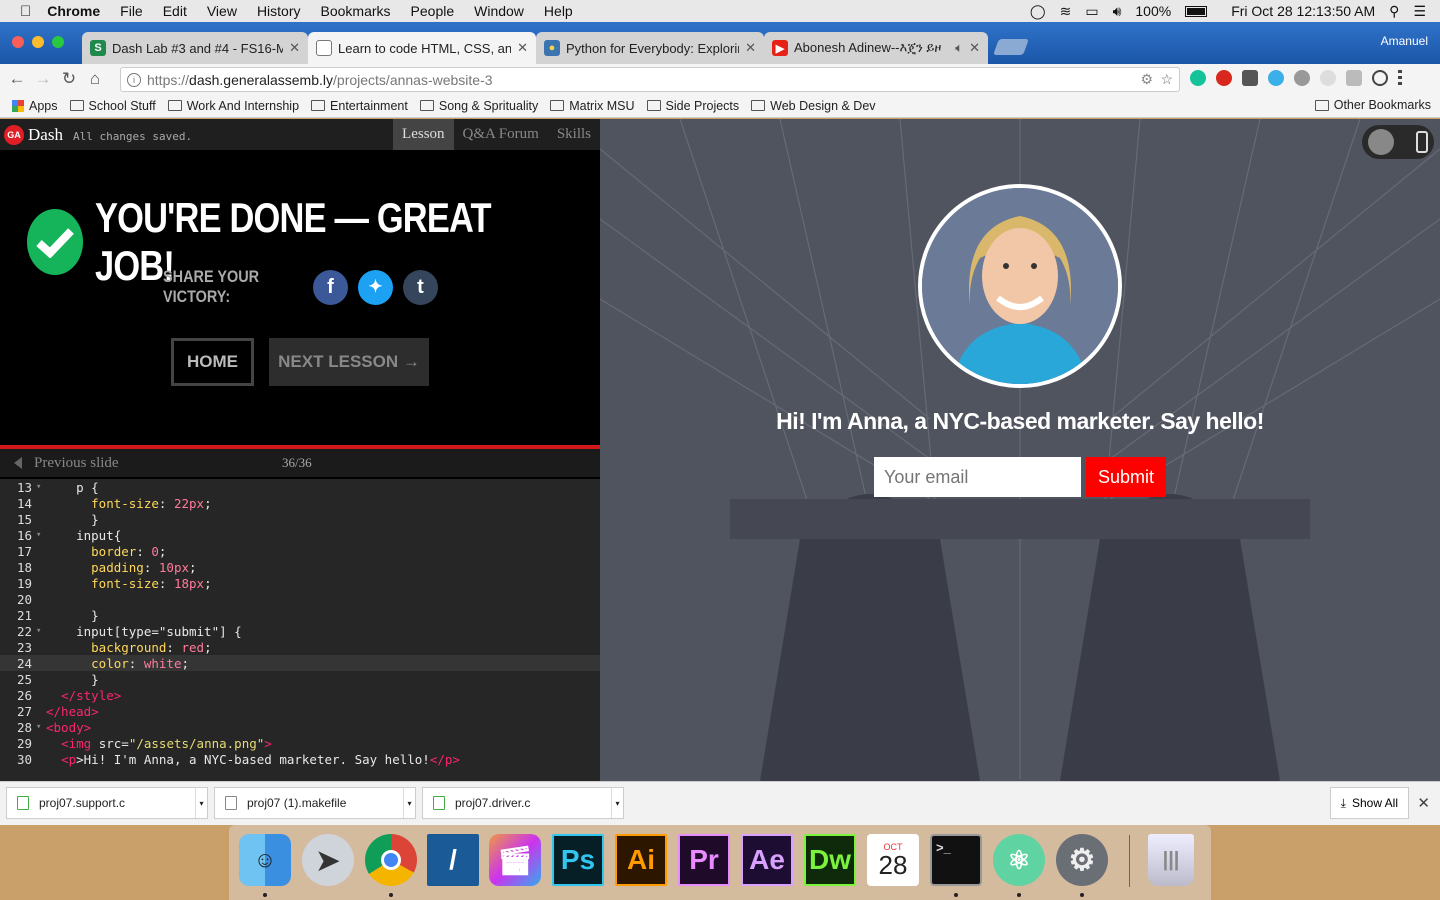 The height and width of the screenshot is (900, 1440). I want to click on bookmark-folder: Side Projects, so click(692, 106).